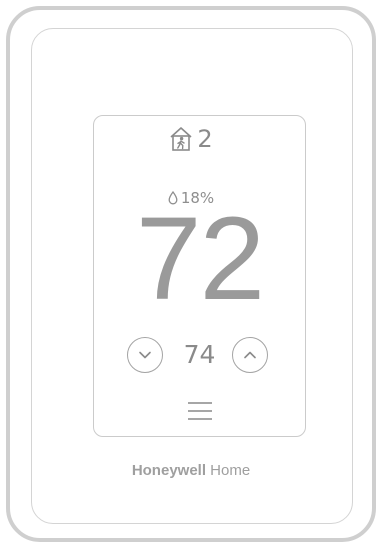 This screenshot has width=382, height=548. What do you see at coordinates (200, 259) in the screenshot?
I see `current-temperature: 72` at bounding box center [200, 259].